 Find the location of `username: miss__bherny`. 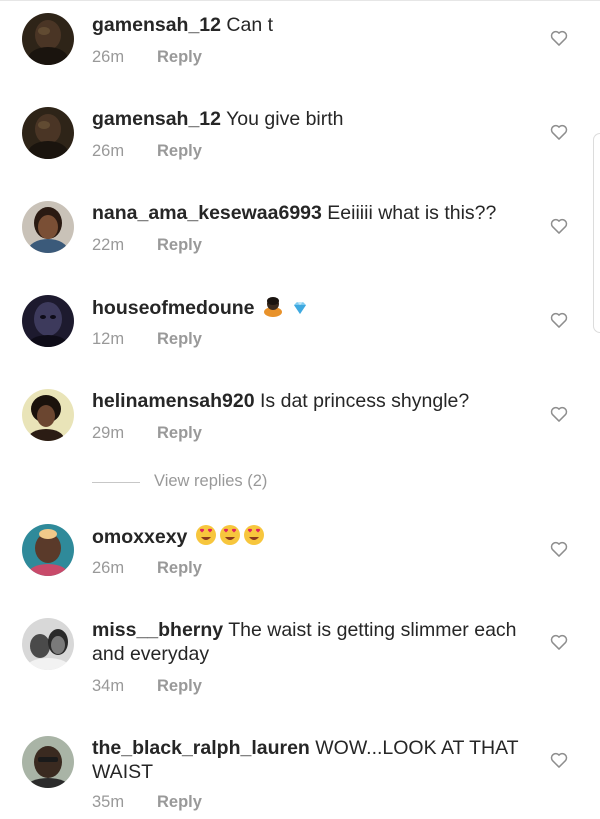

username: miss__bherny is located at coordinates (157, 630).